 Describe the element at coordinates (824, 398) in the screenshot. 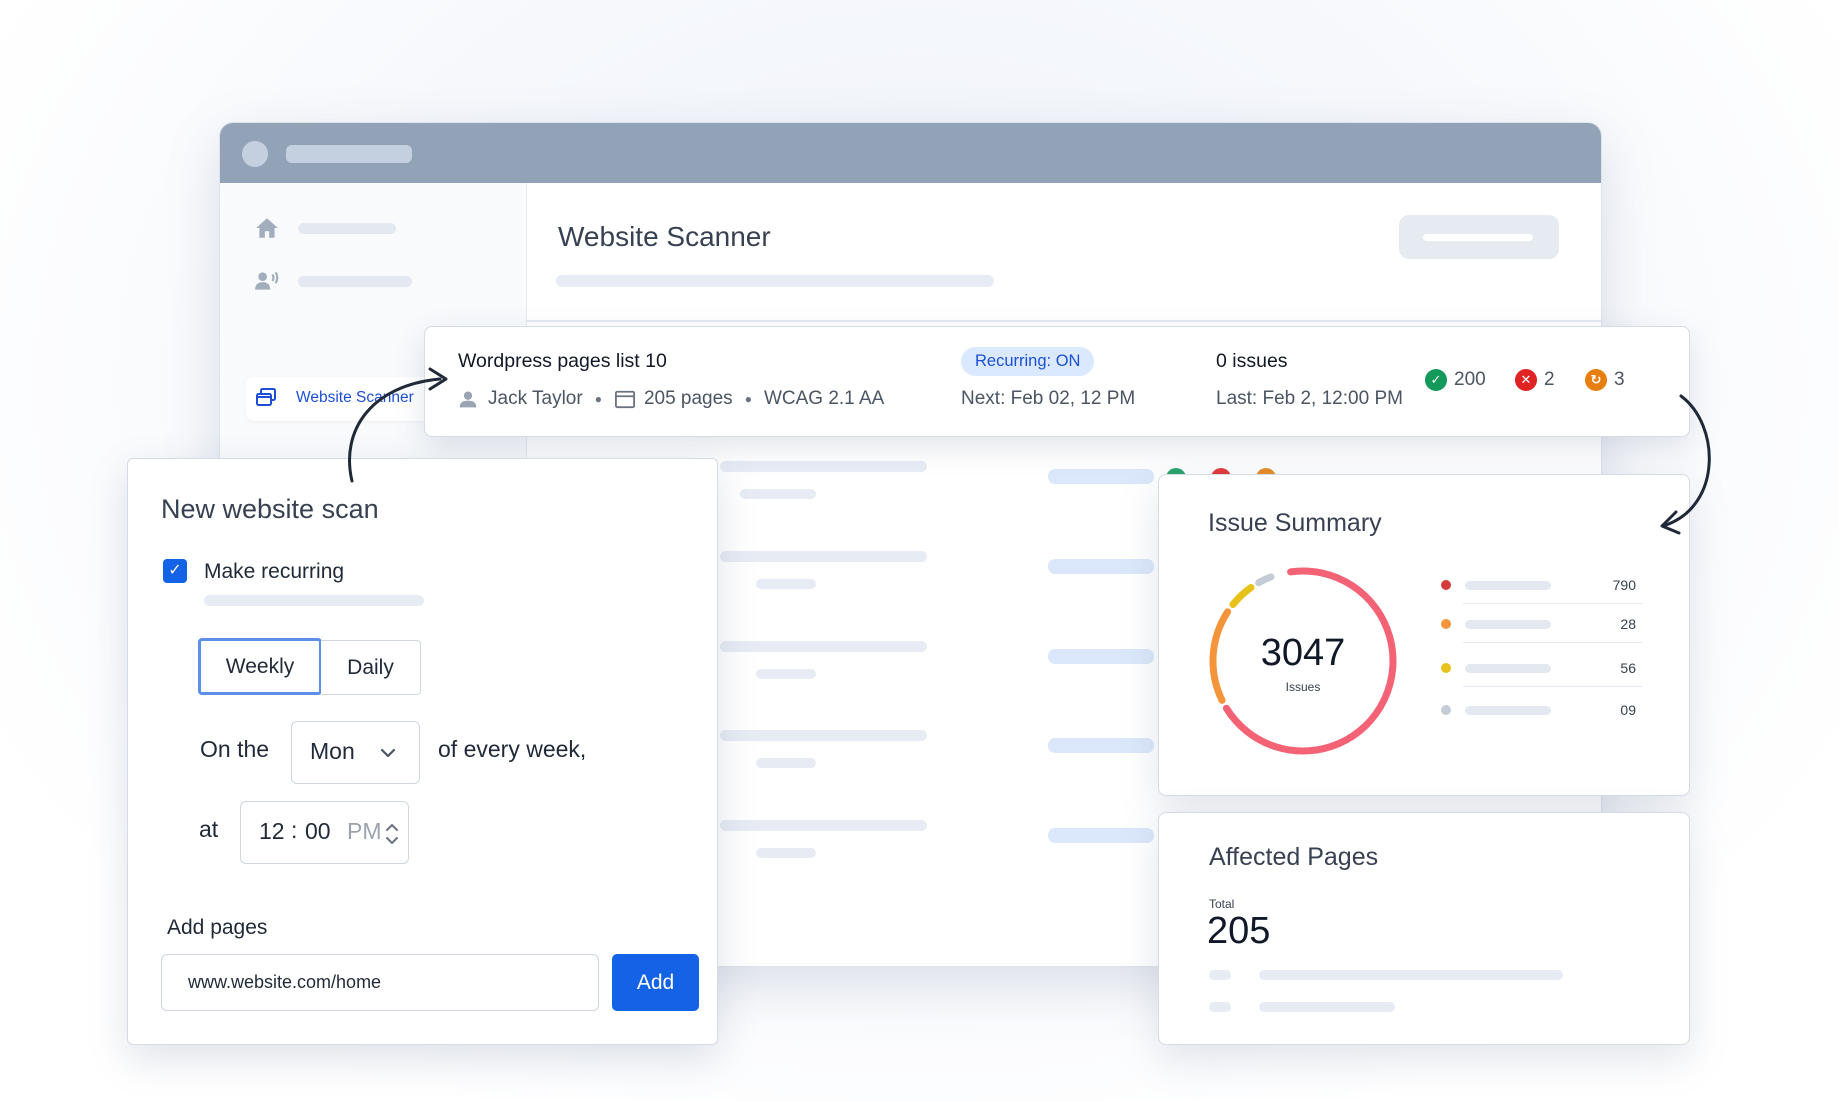

I see `scan-standard: WCAG 2.1 AA` at that location.